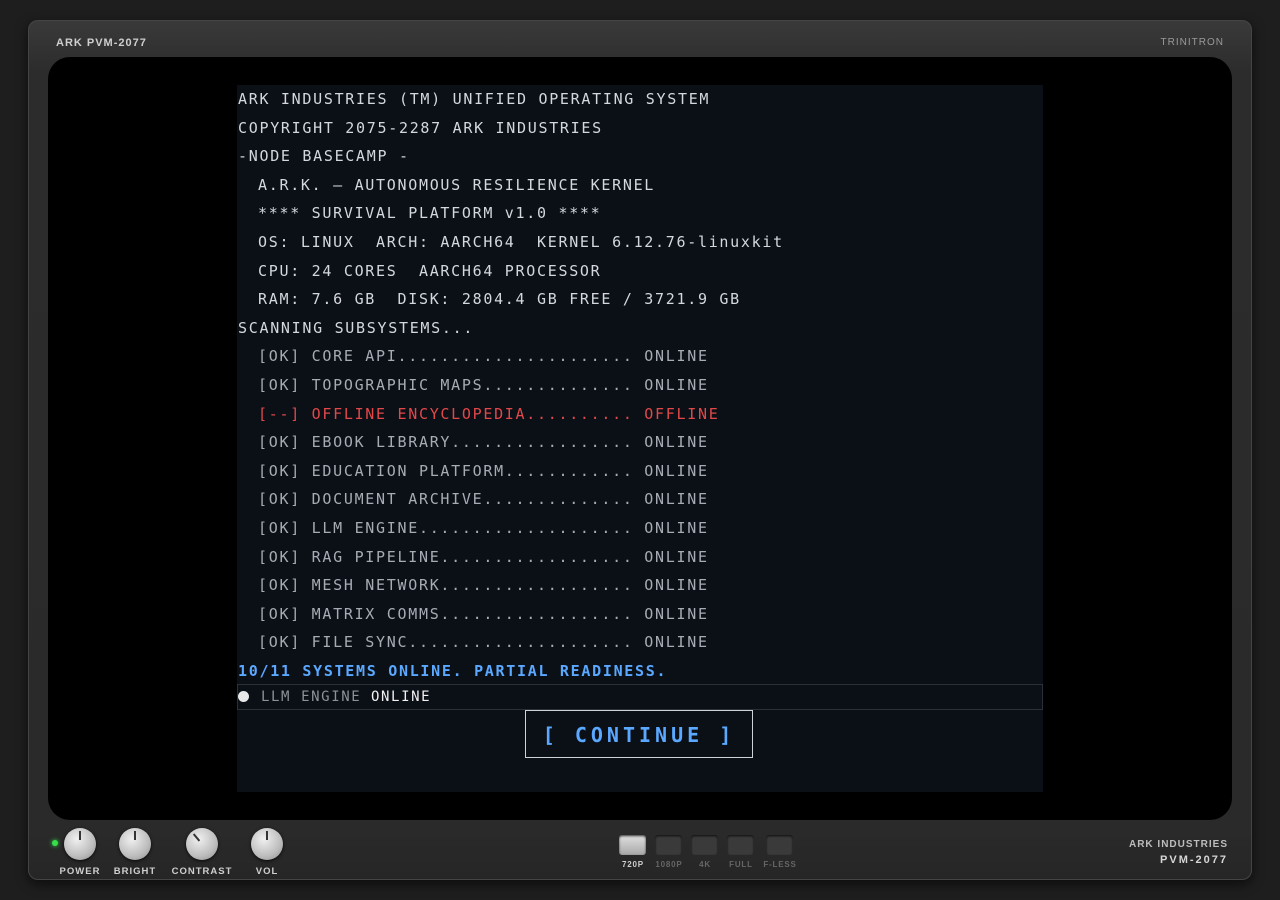  Describe the element at coordinates (430, 213) in the screenshot. I see `info-line: **** SURVIVAL PLATFORM v1.0 ****` at that location.